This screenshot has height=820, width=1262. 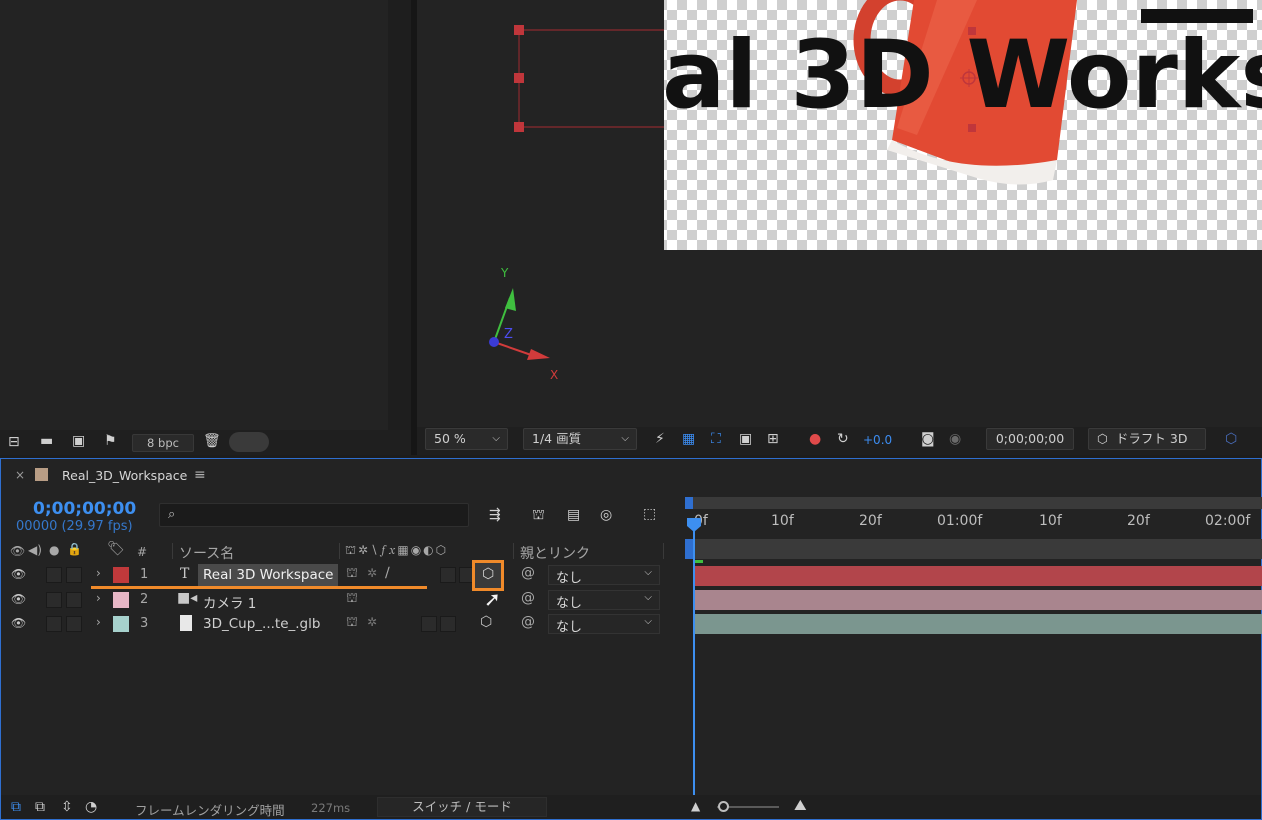 I want to click on 3d-view-icon: ⬡, so click(x=1231, y=439).